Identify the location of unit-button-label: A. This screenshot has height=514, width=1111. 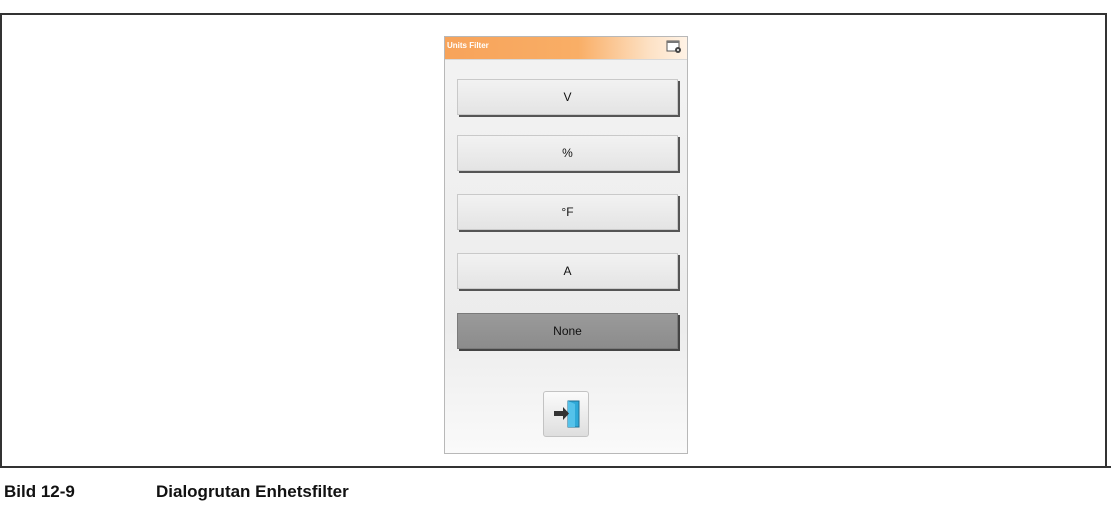
(567, 271).